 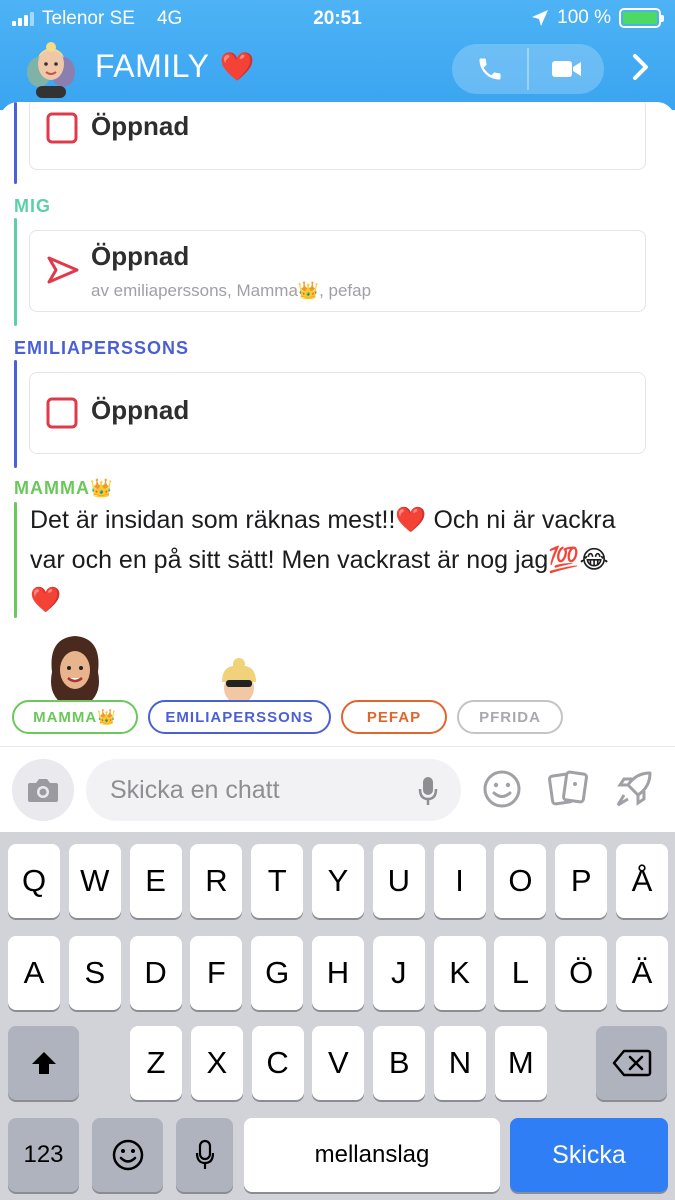 What do you see at coordinates (231, 290) in the screenshot?
I see `opened-by-label: av emiliaperssons, Mamma👑, pefap` at bounding box center [231, 290].